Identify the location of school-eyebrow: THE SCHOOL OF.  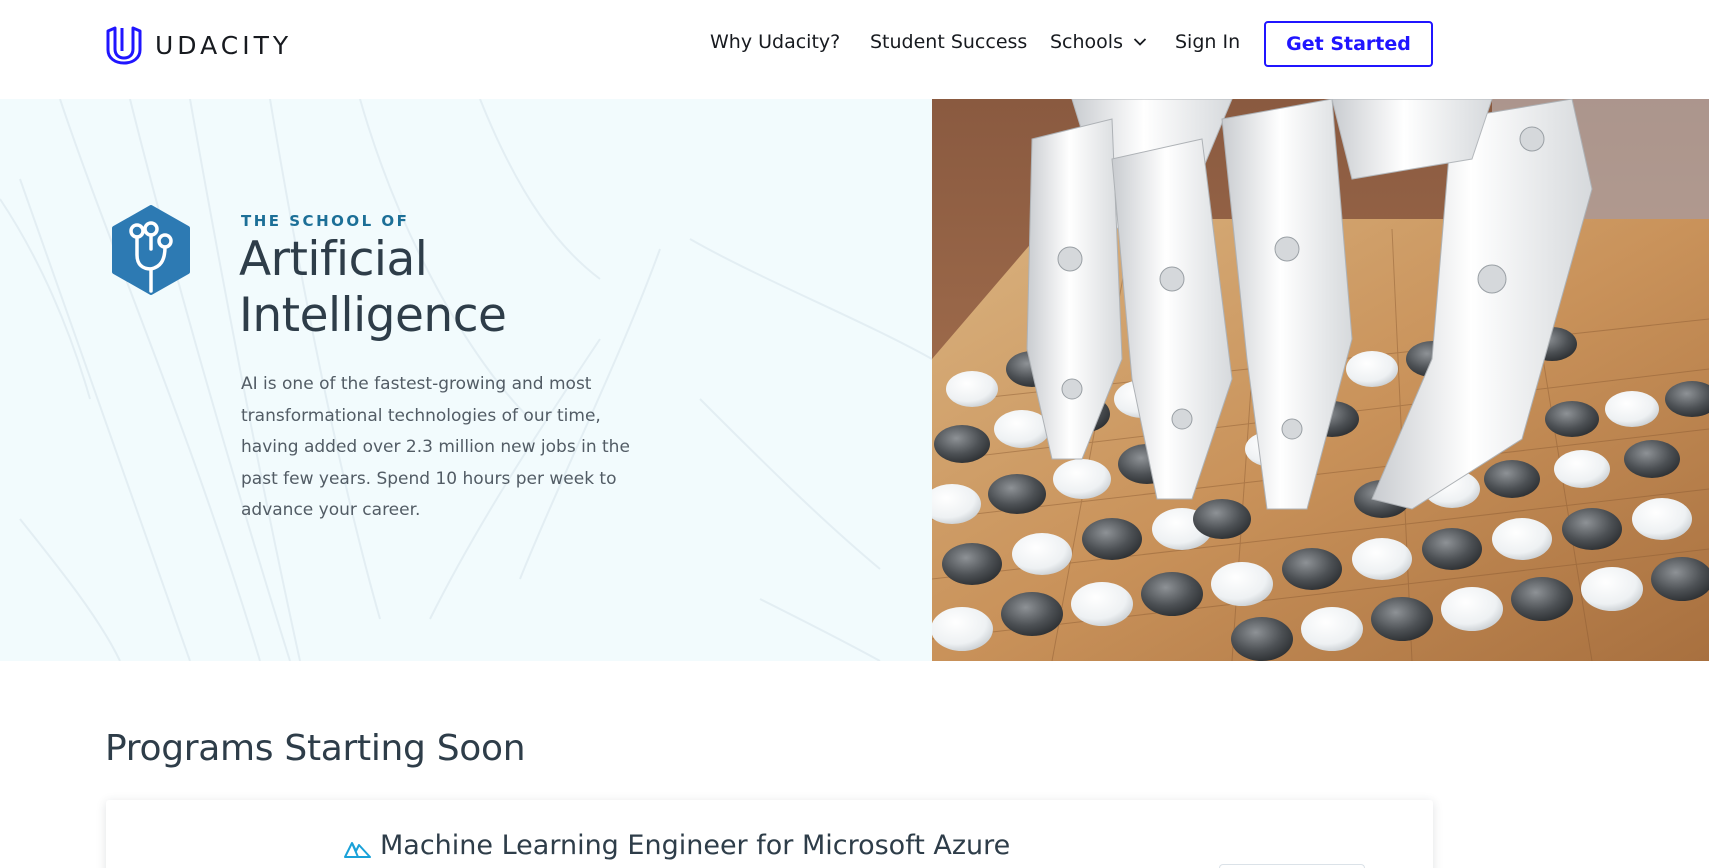
(325, 221).